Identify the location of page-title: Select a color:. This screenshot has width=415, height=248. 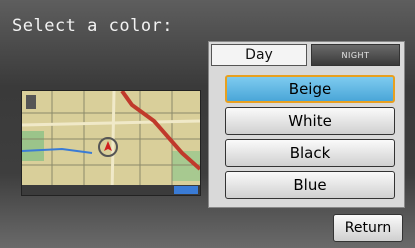
(93, 26).